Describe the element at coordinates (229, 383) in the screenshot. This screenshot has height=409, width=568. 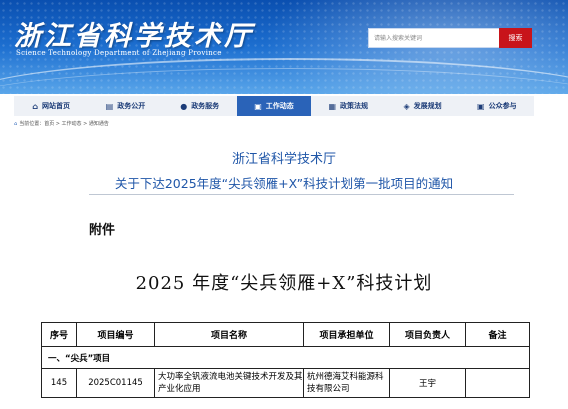
I see `cell-name: 大功率全钒液流电池关键技术开发及其产业化应用` at that location.